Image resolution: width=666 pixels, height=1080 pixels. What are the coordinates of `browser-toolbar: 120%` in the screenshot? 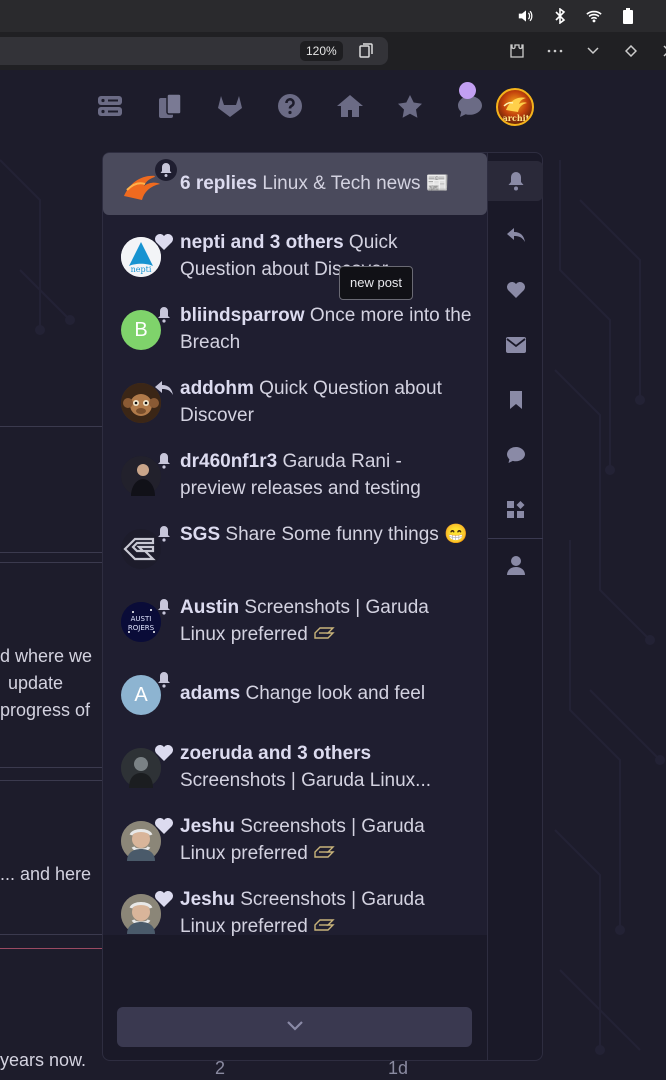 It's located at (333, 51).